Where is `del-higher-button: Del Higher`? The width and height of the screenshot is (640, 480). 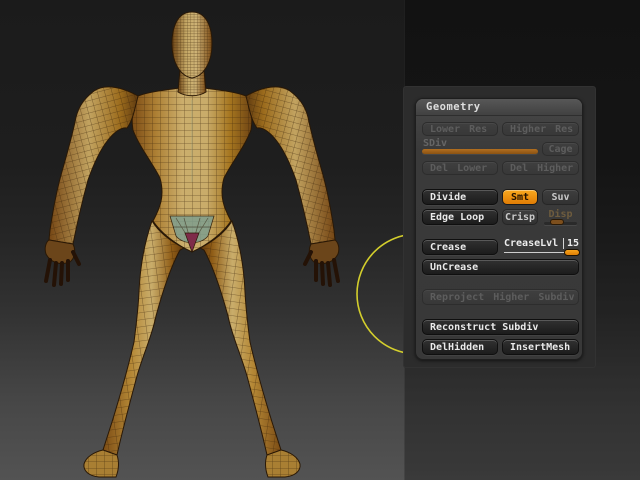
del-higher-button: Del Higher is located at coordinates (540, 168).